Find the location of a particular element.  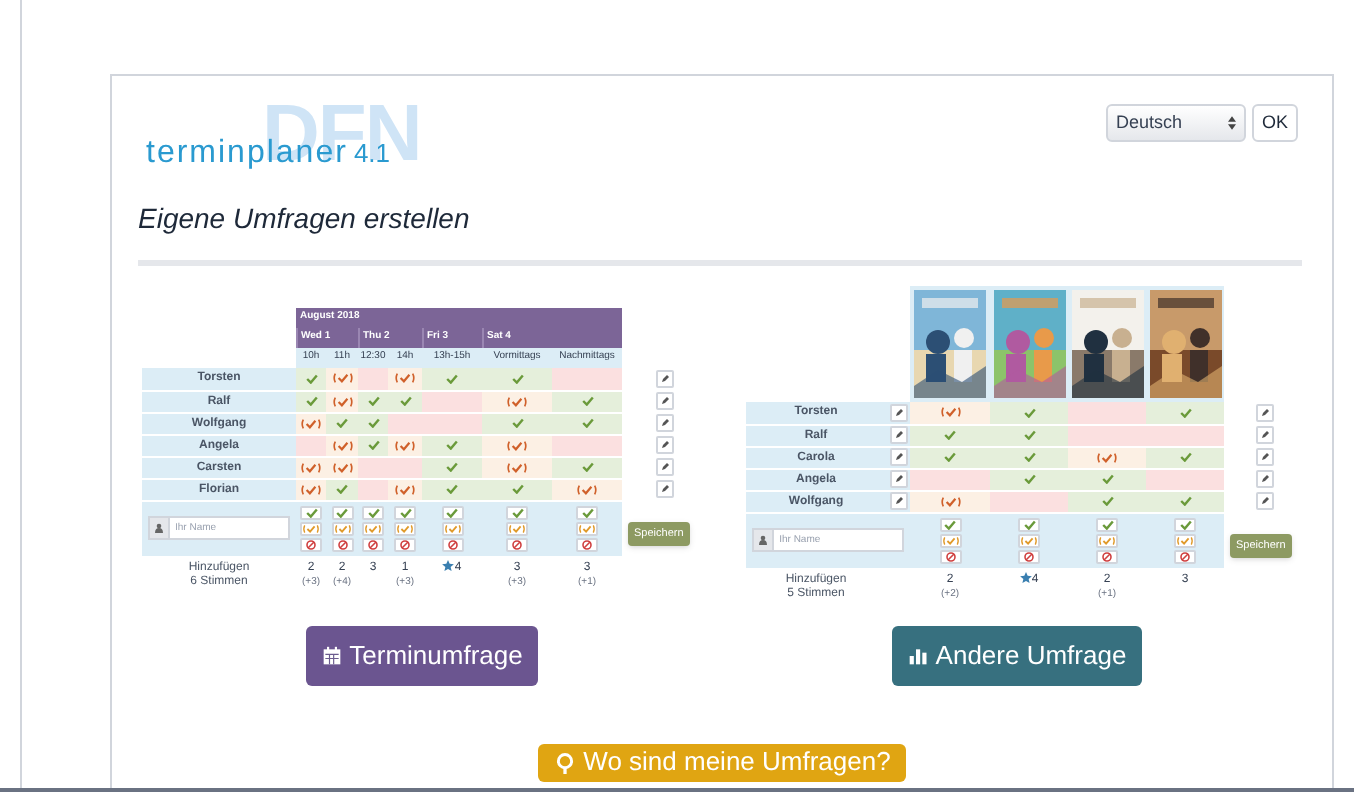

create-poll-button: Andere Umfrage is located at coordinates (1017, 655).